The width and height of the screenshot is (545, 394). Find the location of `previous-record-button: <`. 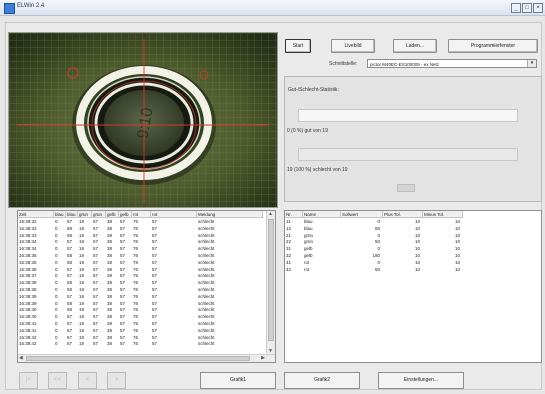

previous-record-button: < is located at coordinates (87, 380).